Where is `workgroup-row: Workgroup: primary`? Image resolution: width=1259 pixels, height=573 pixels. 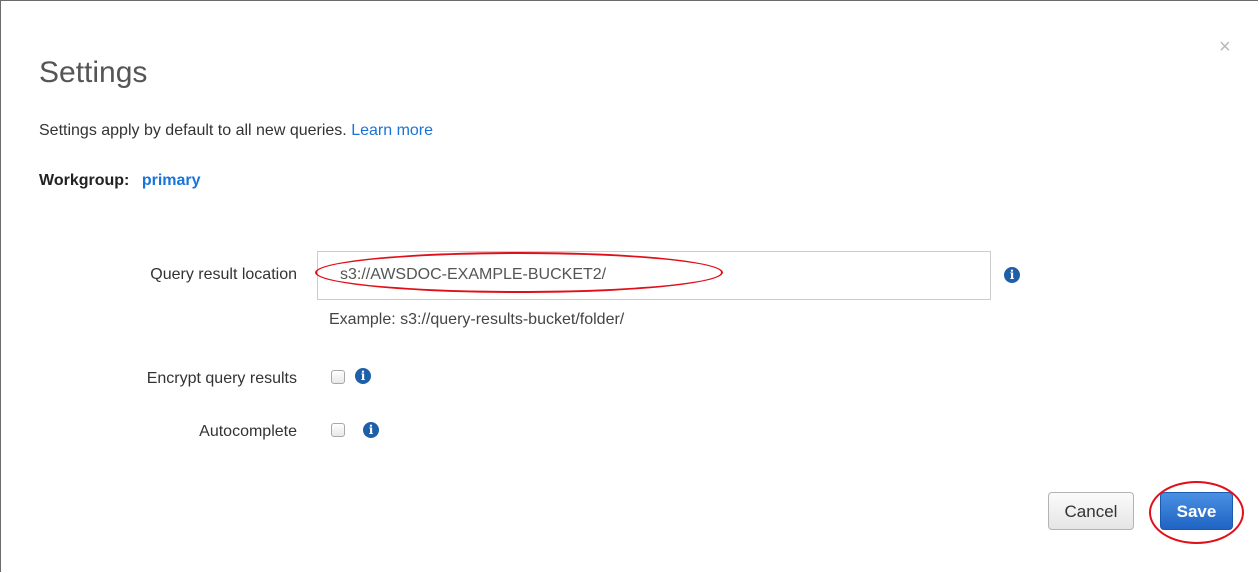 workgroup-row: Workgroup: primary is located at coordinates (120, 181).